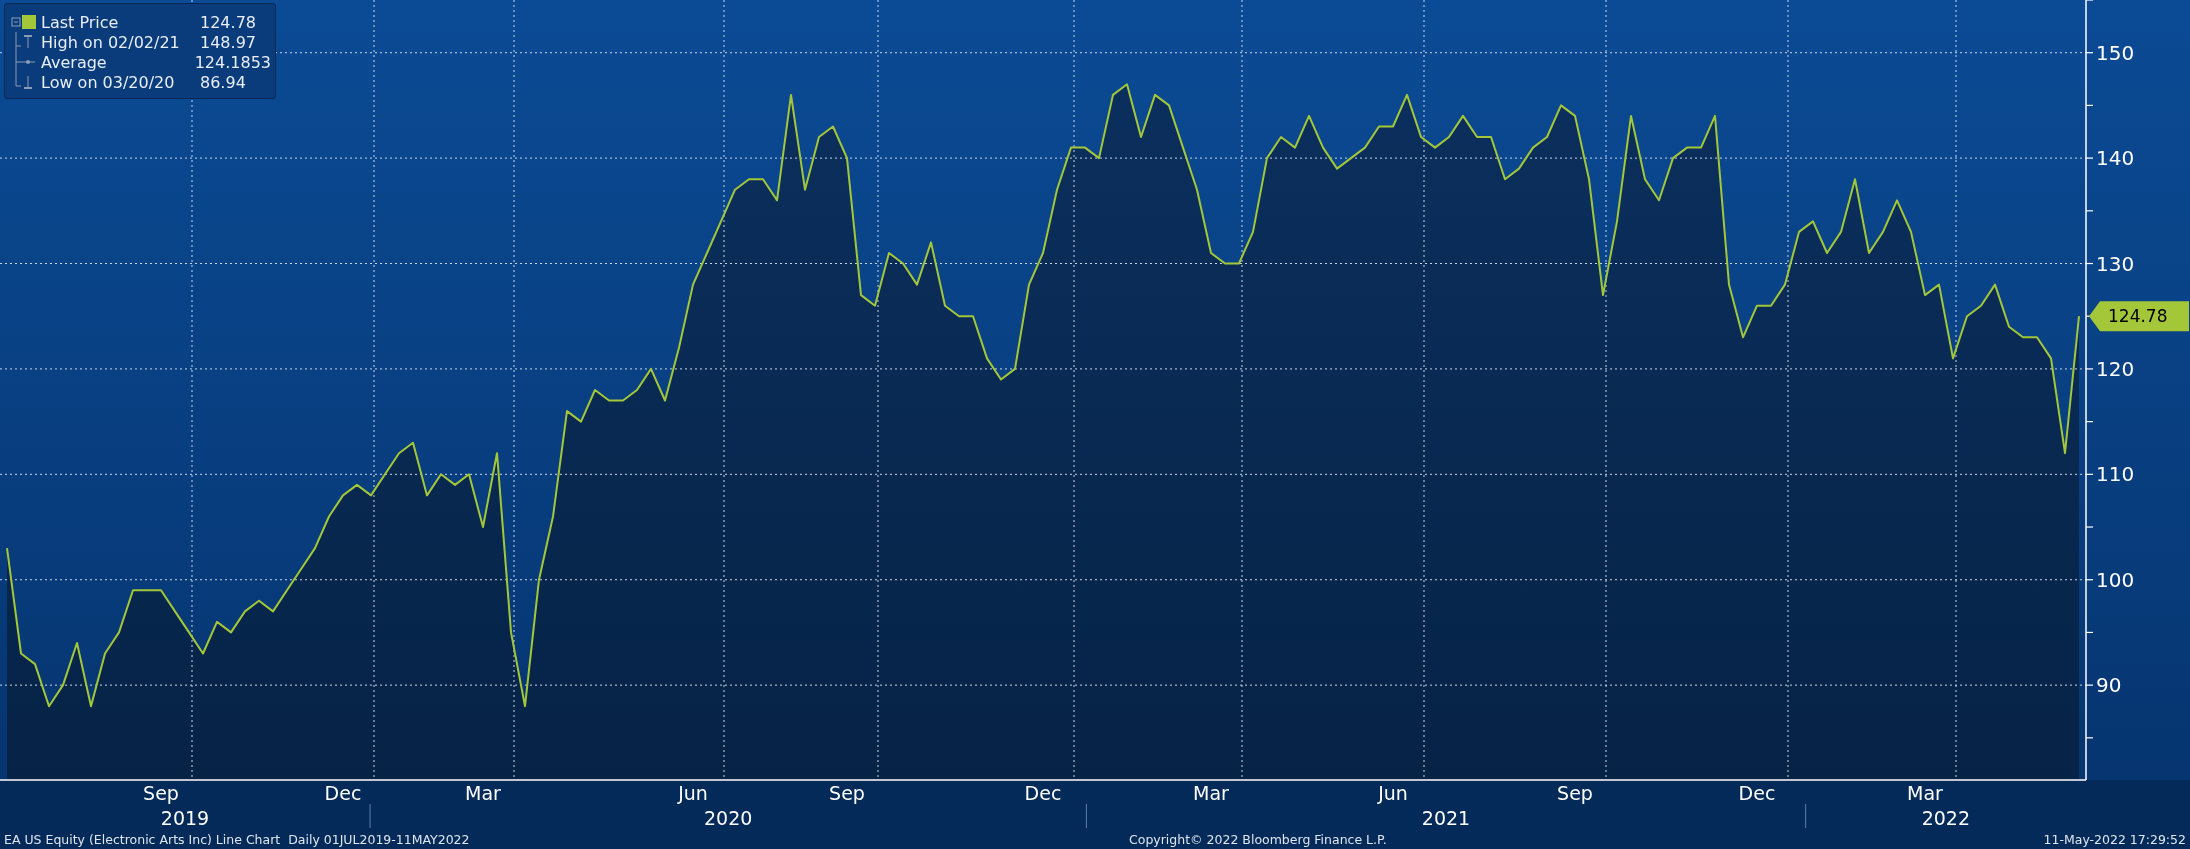 This screenshot has width=2190, height=849. Describe the element at coordinates (2115, 368) in the screenshot. I see `axis-label: 120` at that location.